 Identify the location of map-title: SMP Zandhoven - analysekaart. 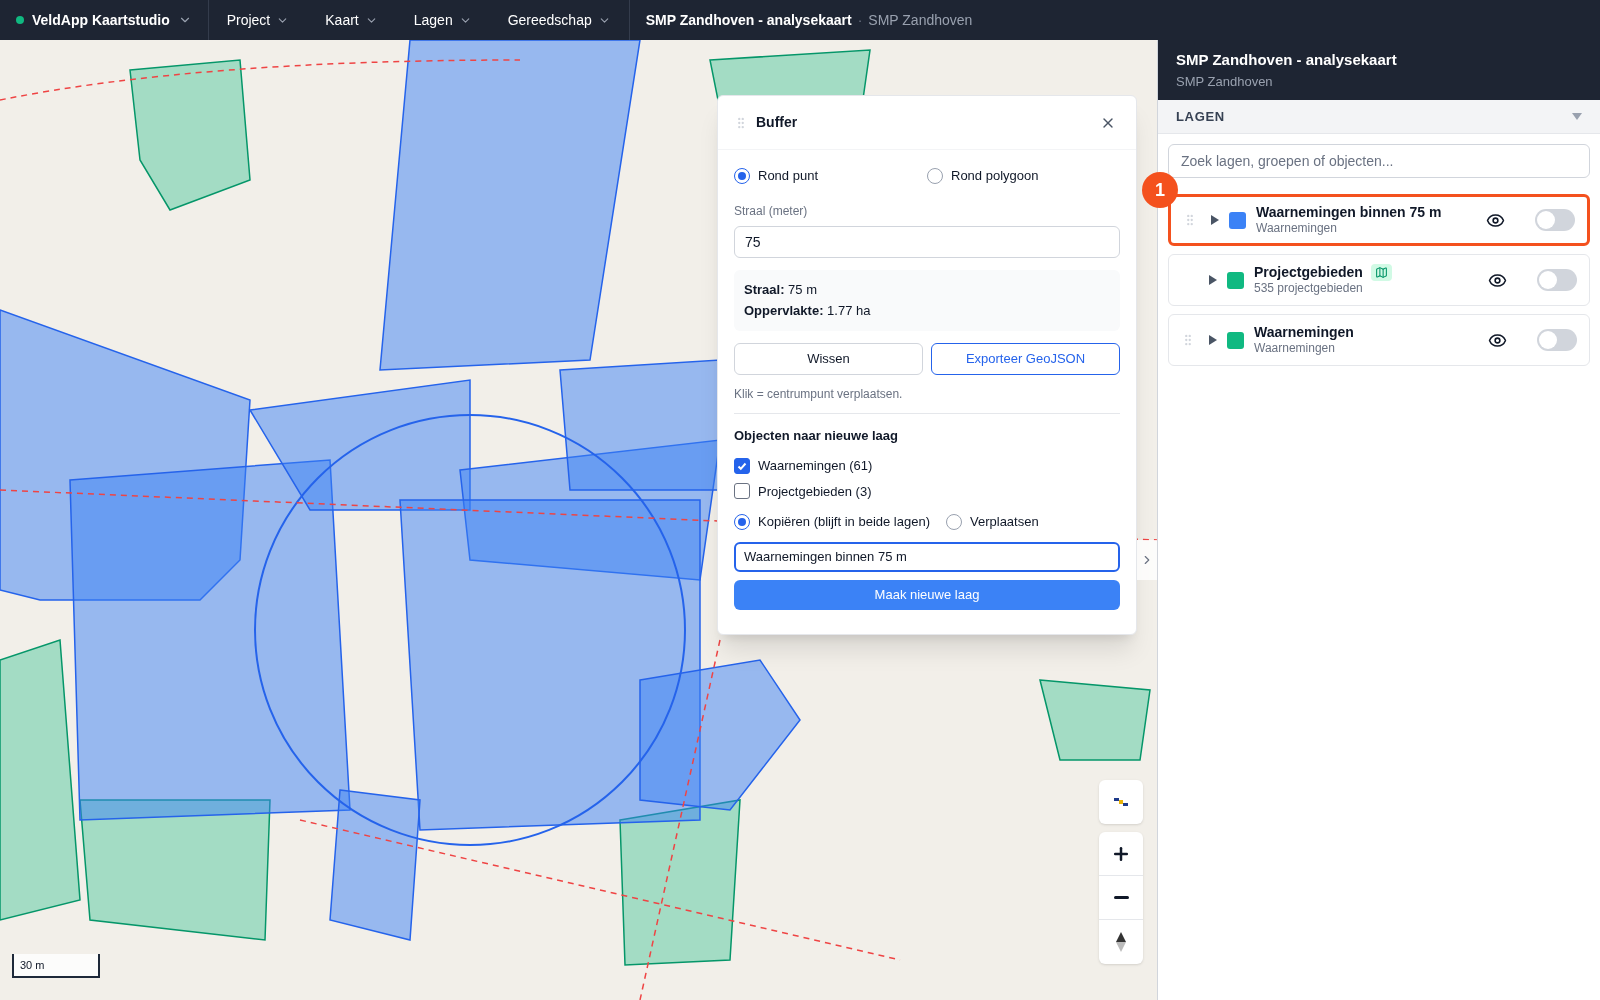
(748, 20).